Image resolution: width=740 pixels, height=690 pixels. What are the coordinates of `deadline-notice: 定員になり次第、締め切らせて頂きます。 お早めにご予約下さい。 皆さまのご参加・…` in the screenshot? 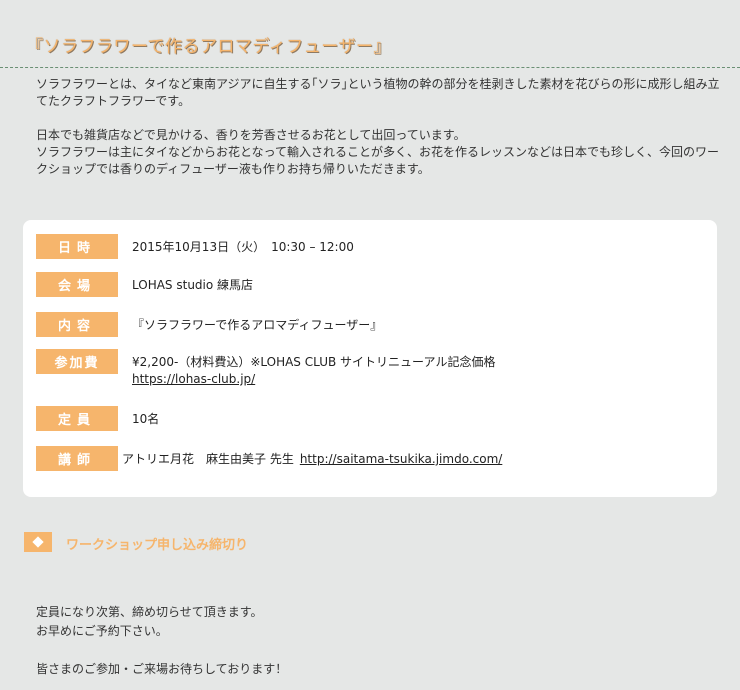 It's located at (376, 641).